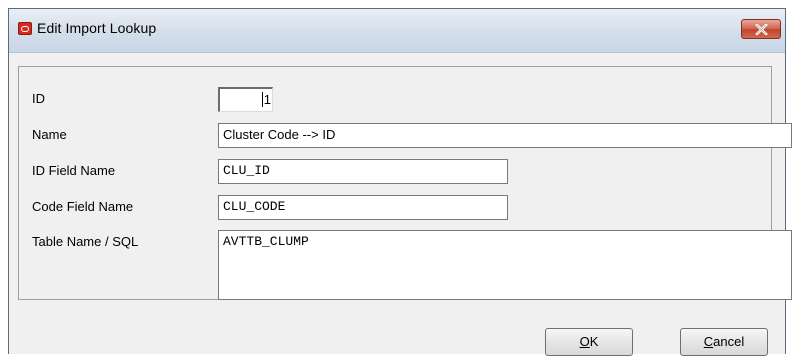 This screenshot has height=358, width=796. Describe the element at coordinates (363, 171) in the screenshot. I see `id-field-name-input: CLU_ID` at that location.